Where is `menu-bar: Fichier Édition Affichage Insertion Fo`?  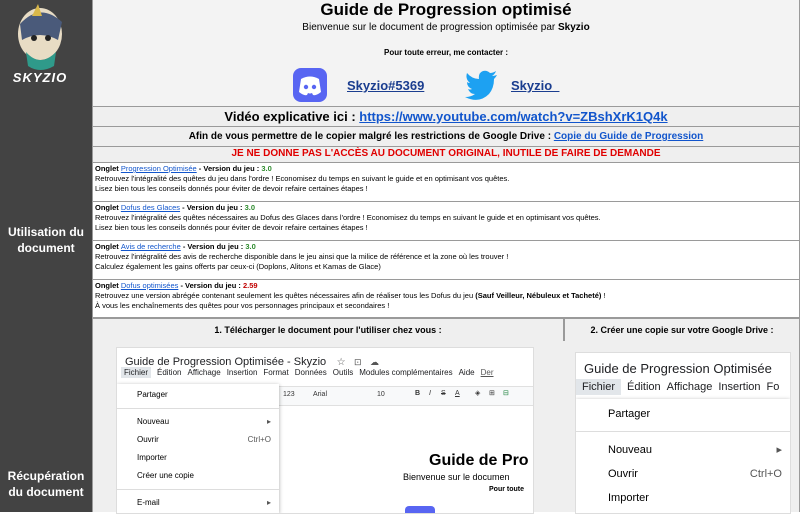 menu-bar: Fichier Édition Affichage Insertion Fo is located at coordinates (680, 387).